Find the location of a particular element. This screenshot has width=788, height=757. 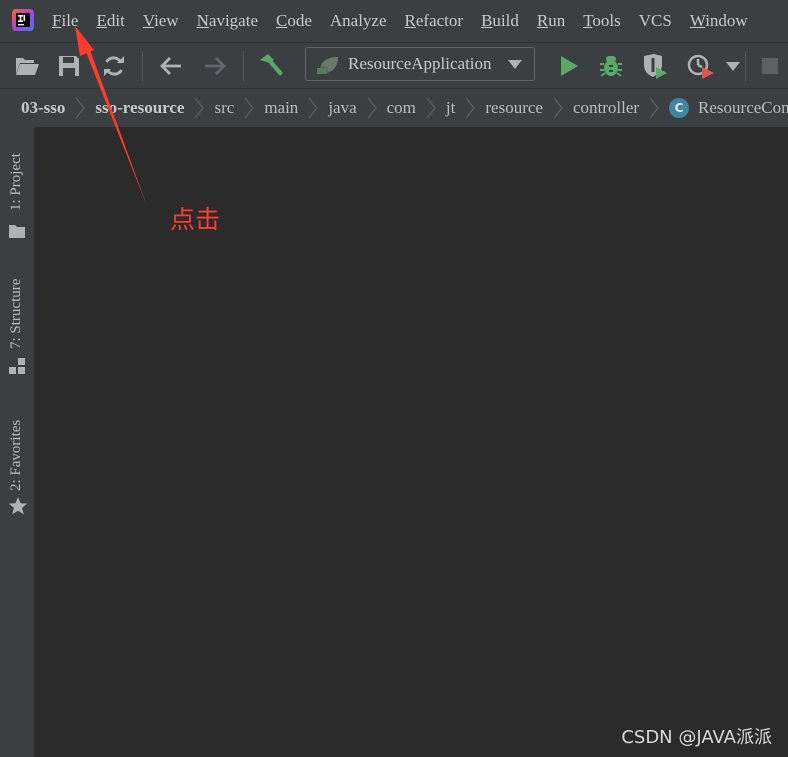

breadcrumb-item-controller: controller is located at coordinates (606, 108).